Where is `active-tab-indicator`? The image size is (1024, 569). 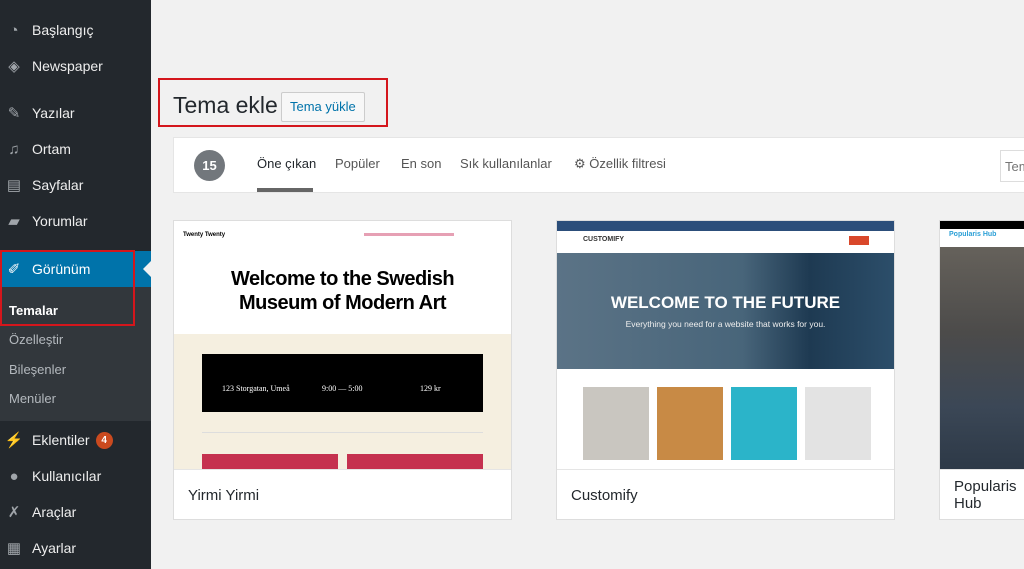
active-tab-indicator is located at coordinates (285, 190).